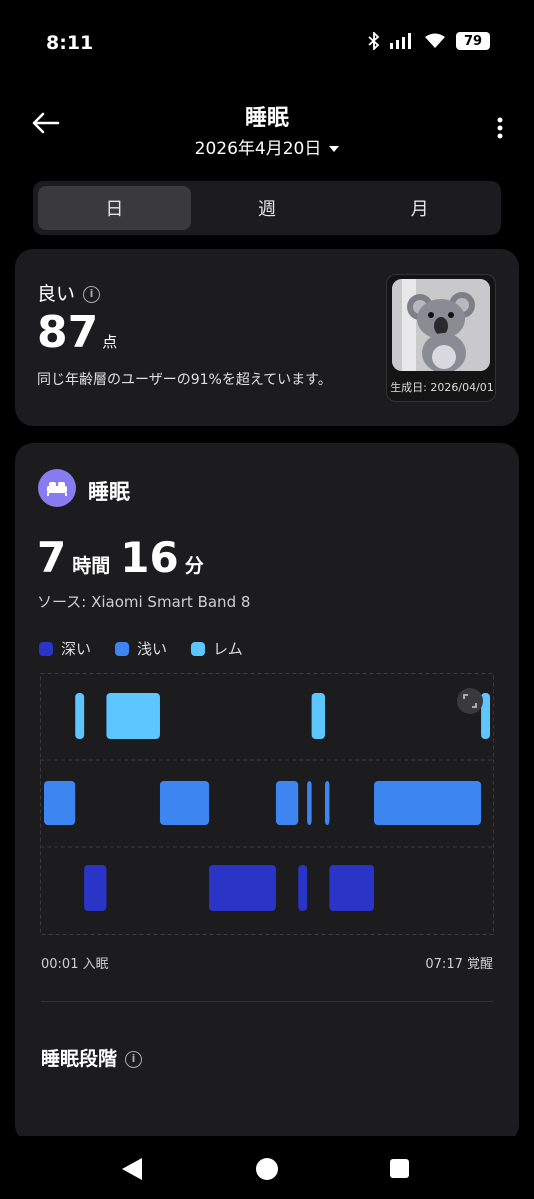 The height and width of the screenshot is (1199, 534). Describe the element at coordinates (46, 648) in the screenshot. I see `legend-swatch-deep` at that location.